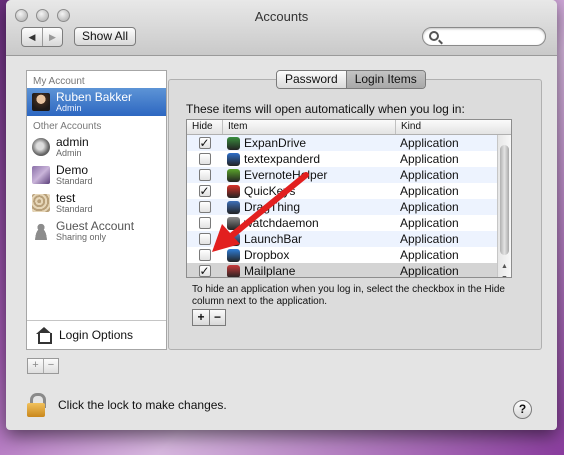 Image resolution: width=564 pixels, height=455 pixels. Describe the element at coordinates (484, 36) in the screenshot. I see `search-field` at that location.